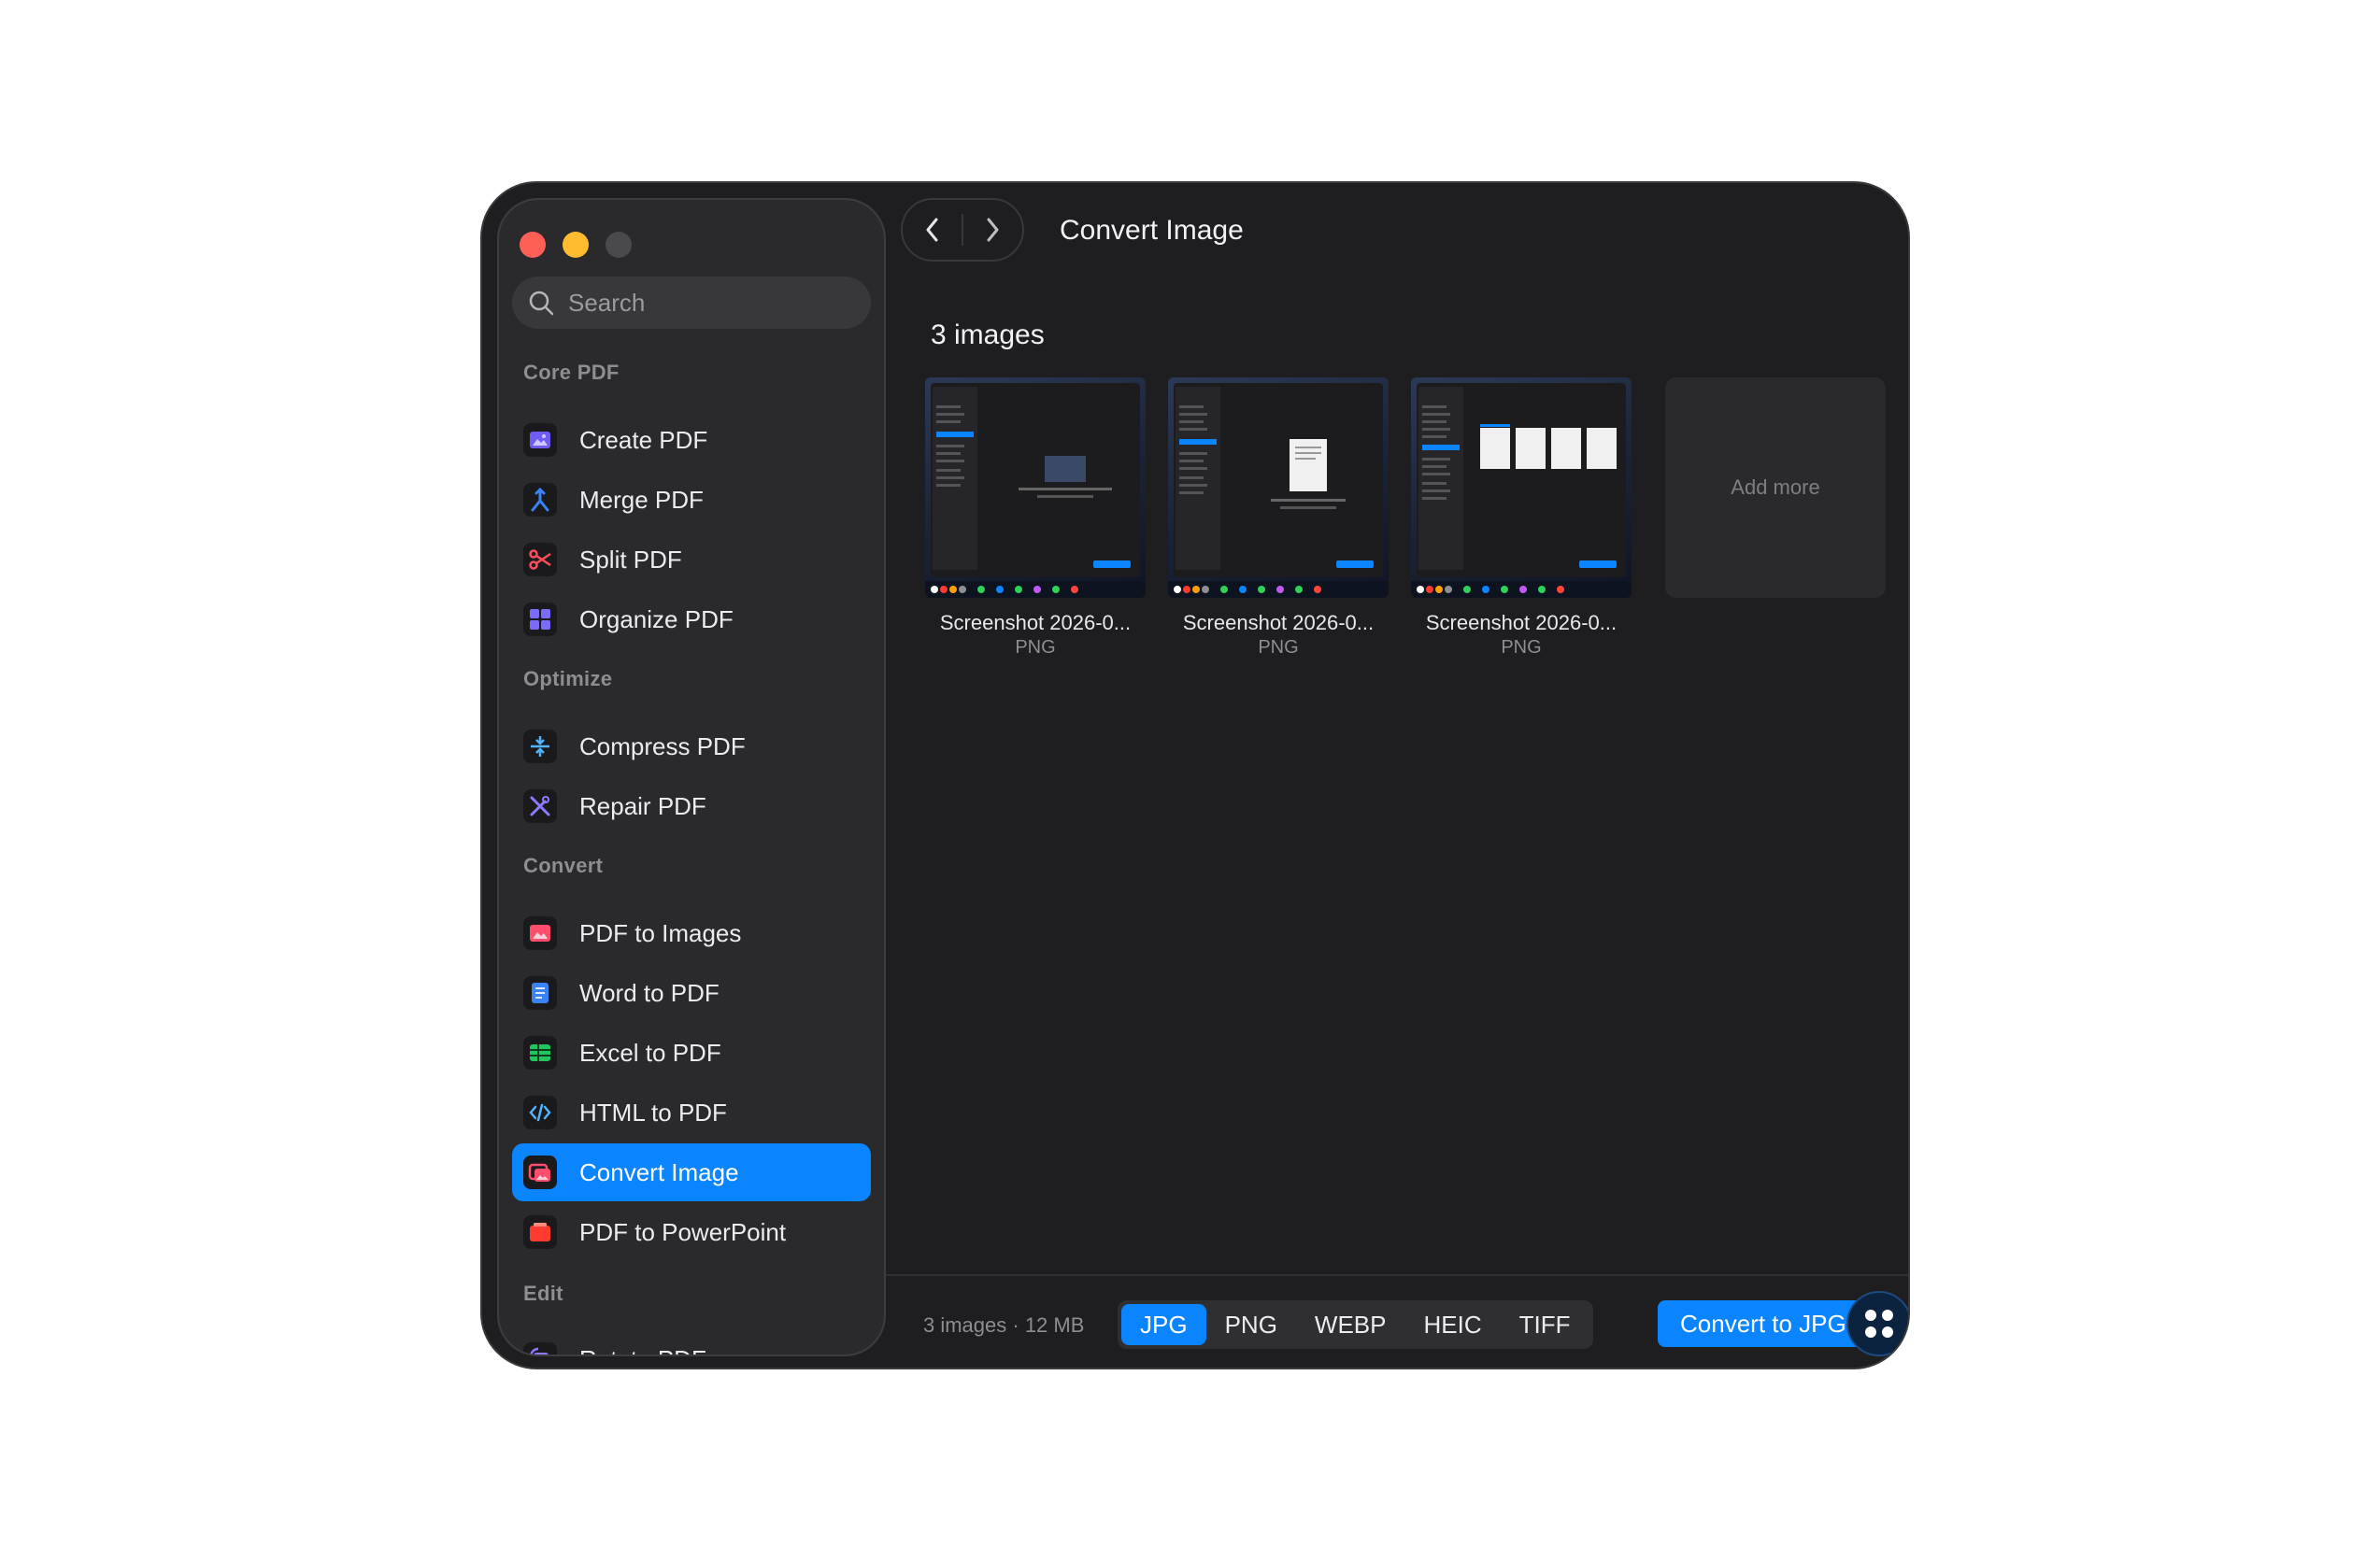 This screenshot has width=2380, height=1546. Describe the element at coordinates (563, 865) in the screenshot. I see `section-title-convert: Convert` at that location.